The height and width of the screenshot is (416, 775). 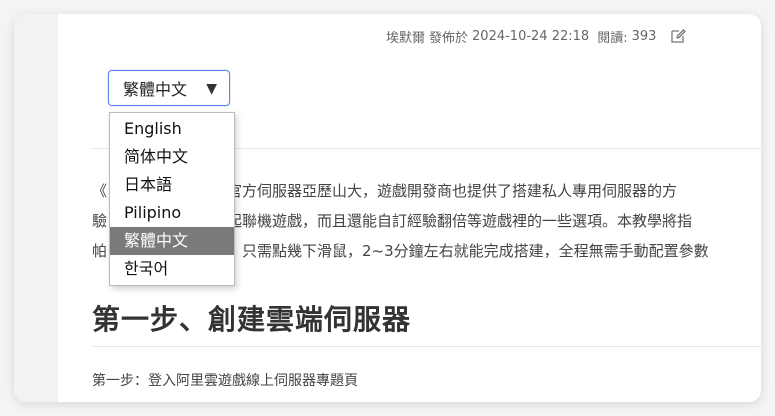 What do you see at coordinates (172, 185) in the screenshot?
I see `language-option-japanese: 日本語` at bounding box center [172, 185].